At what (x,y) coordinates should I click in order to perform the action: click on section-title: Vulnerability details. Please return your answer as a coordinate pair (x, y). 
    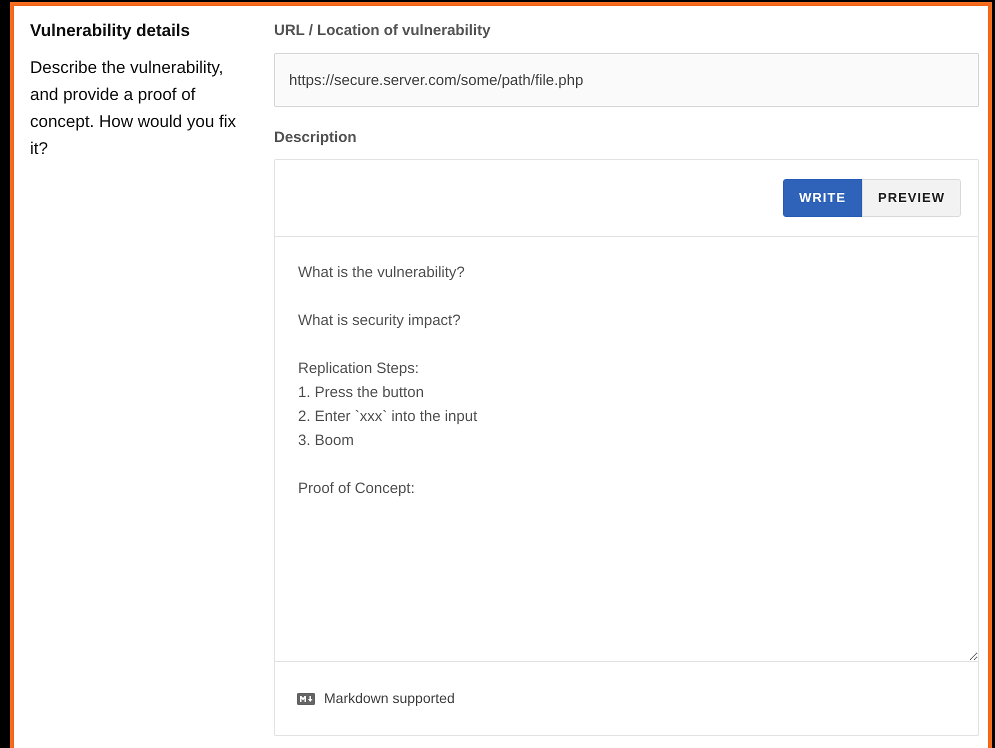
    Looking at the image, I should click on (110, 31).